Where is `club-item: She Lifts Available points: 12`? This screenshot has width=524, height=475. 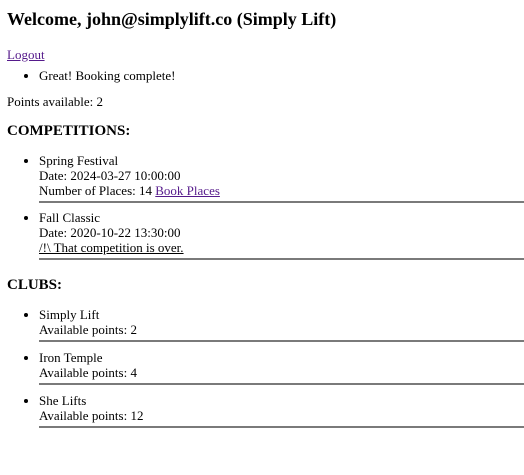
club-item: She Lifts Available points: 12 is located at coordinates (281, 410).